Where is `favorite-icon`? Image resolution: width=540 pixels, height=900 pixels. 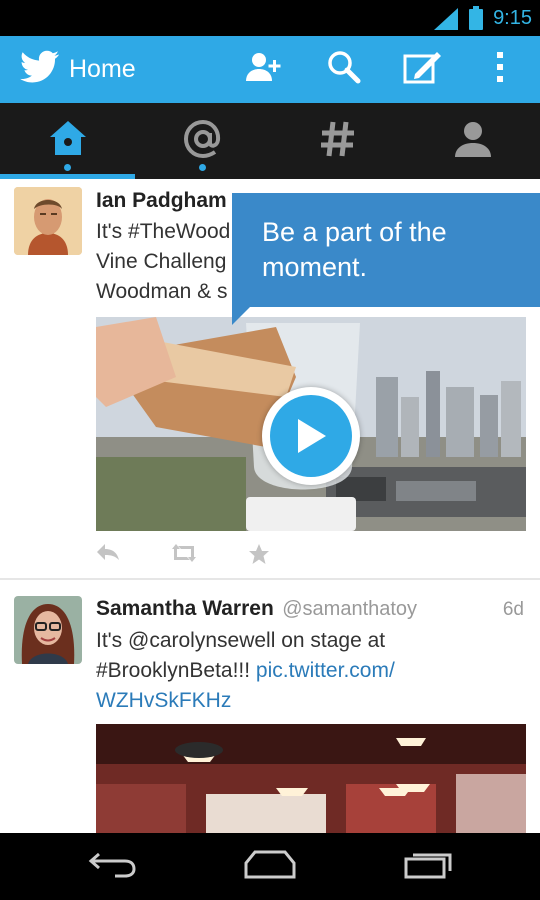 favorite-icon is located at coordinates (259, 556).